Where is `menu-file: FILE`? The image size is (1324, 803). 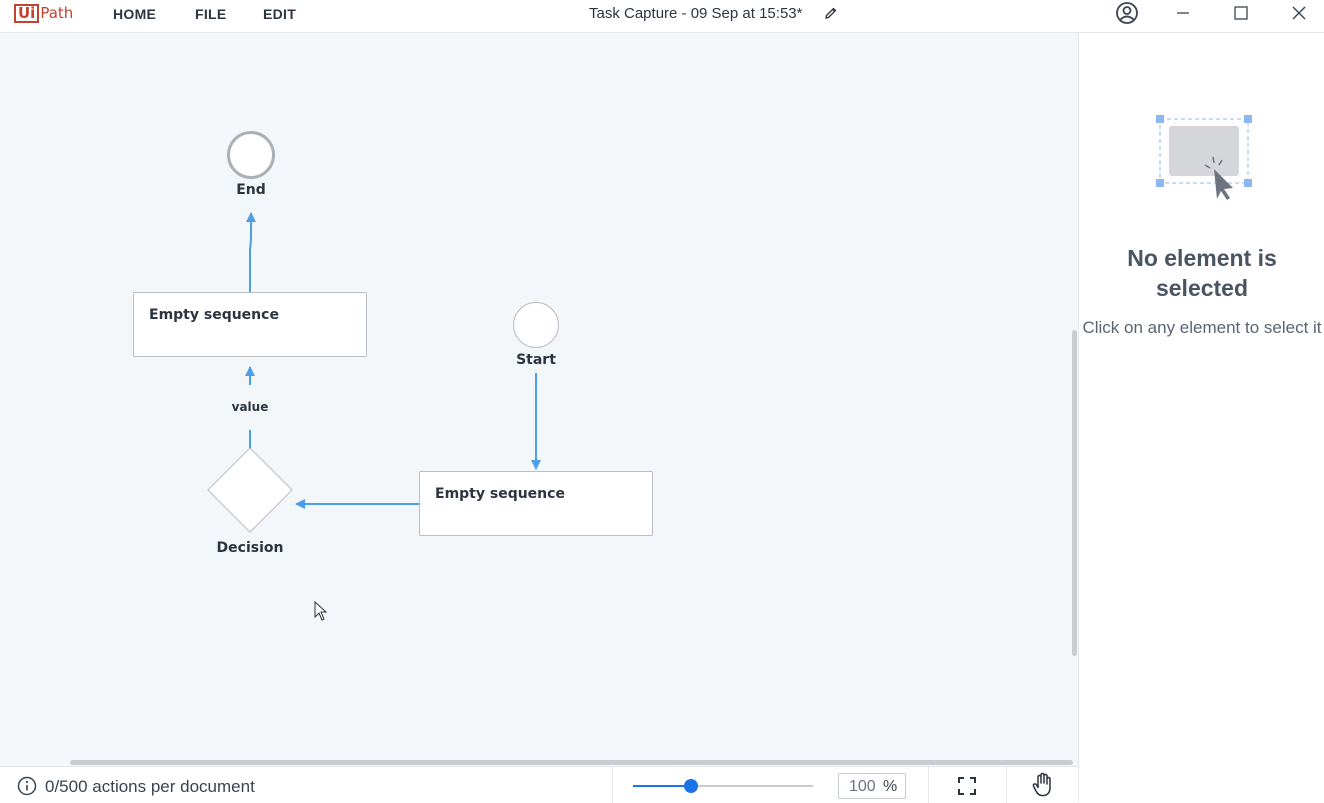 menu-file: FILE is located at coordinates (211, 14).